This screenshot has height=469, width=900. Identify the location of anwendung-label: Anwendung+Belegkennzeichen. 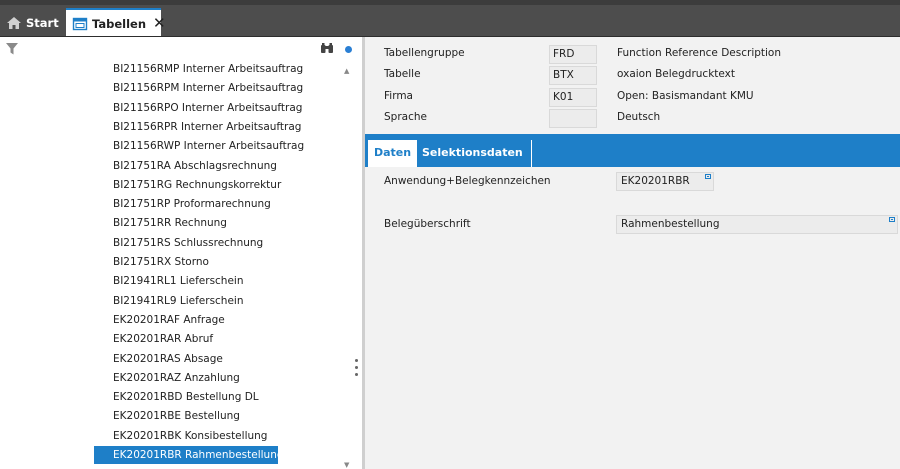
(467, 181).